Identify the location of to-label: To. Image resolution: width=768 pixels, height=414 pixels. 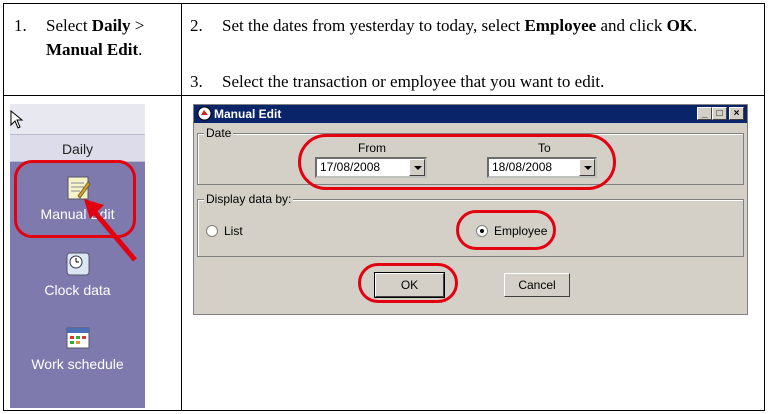
(544, 148).